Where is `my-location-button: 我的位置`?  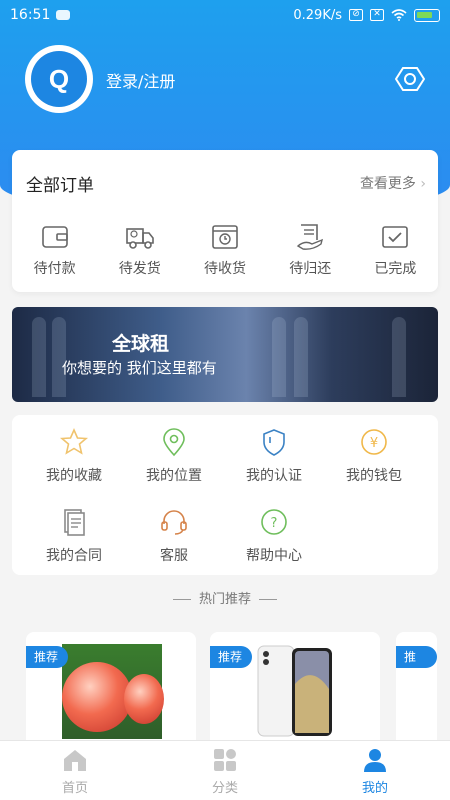
my-location-button: 我的位置 is located at coordinates (174, 456).